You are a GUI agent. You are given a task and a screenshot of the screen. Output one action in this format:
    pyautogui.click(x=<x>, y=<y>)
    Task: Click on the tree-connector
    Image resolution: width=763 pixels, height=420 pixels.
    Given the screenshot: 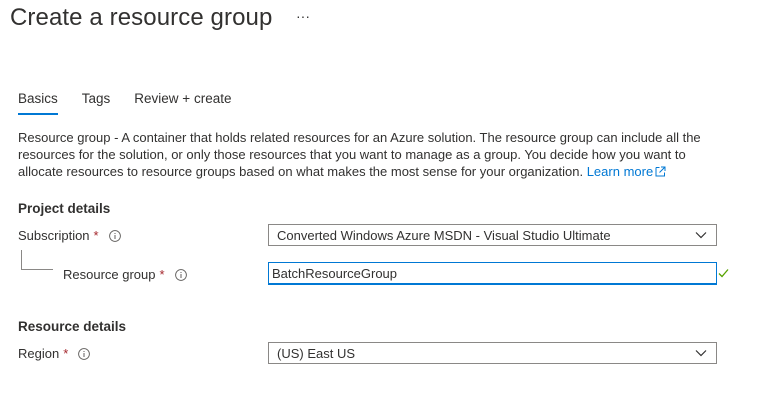 What is the action you would take?
    pyautogui.click(x=37, y=260)
    